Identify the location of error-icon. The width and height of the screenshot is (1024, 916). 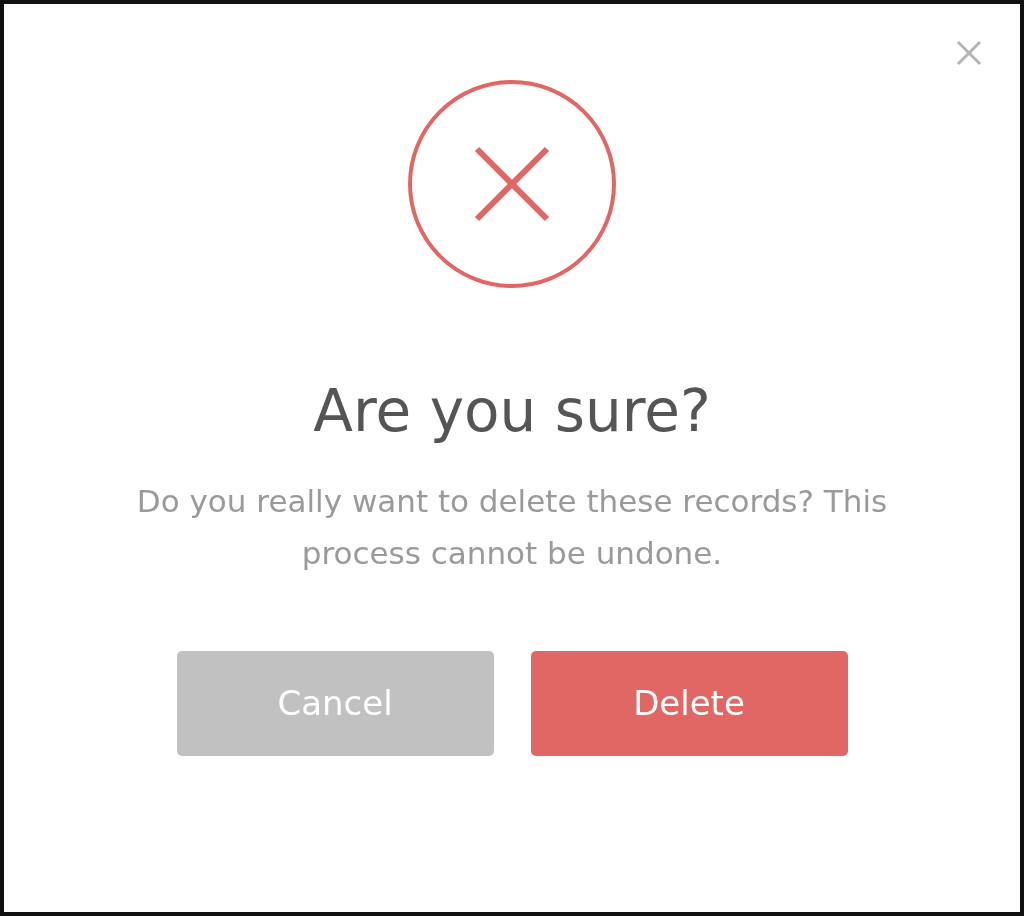
(512, 184).